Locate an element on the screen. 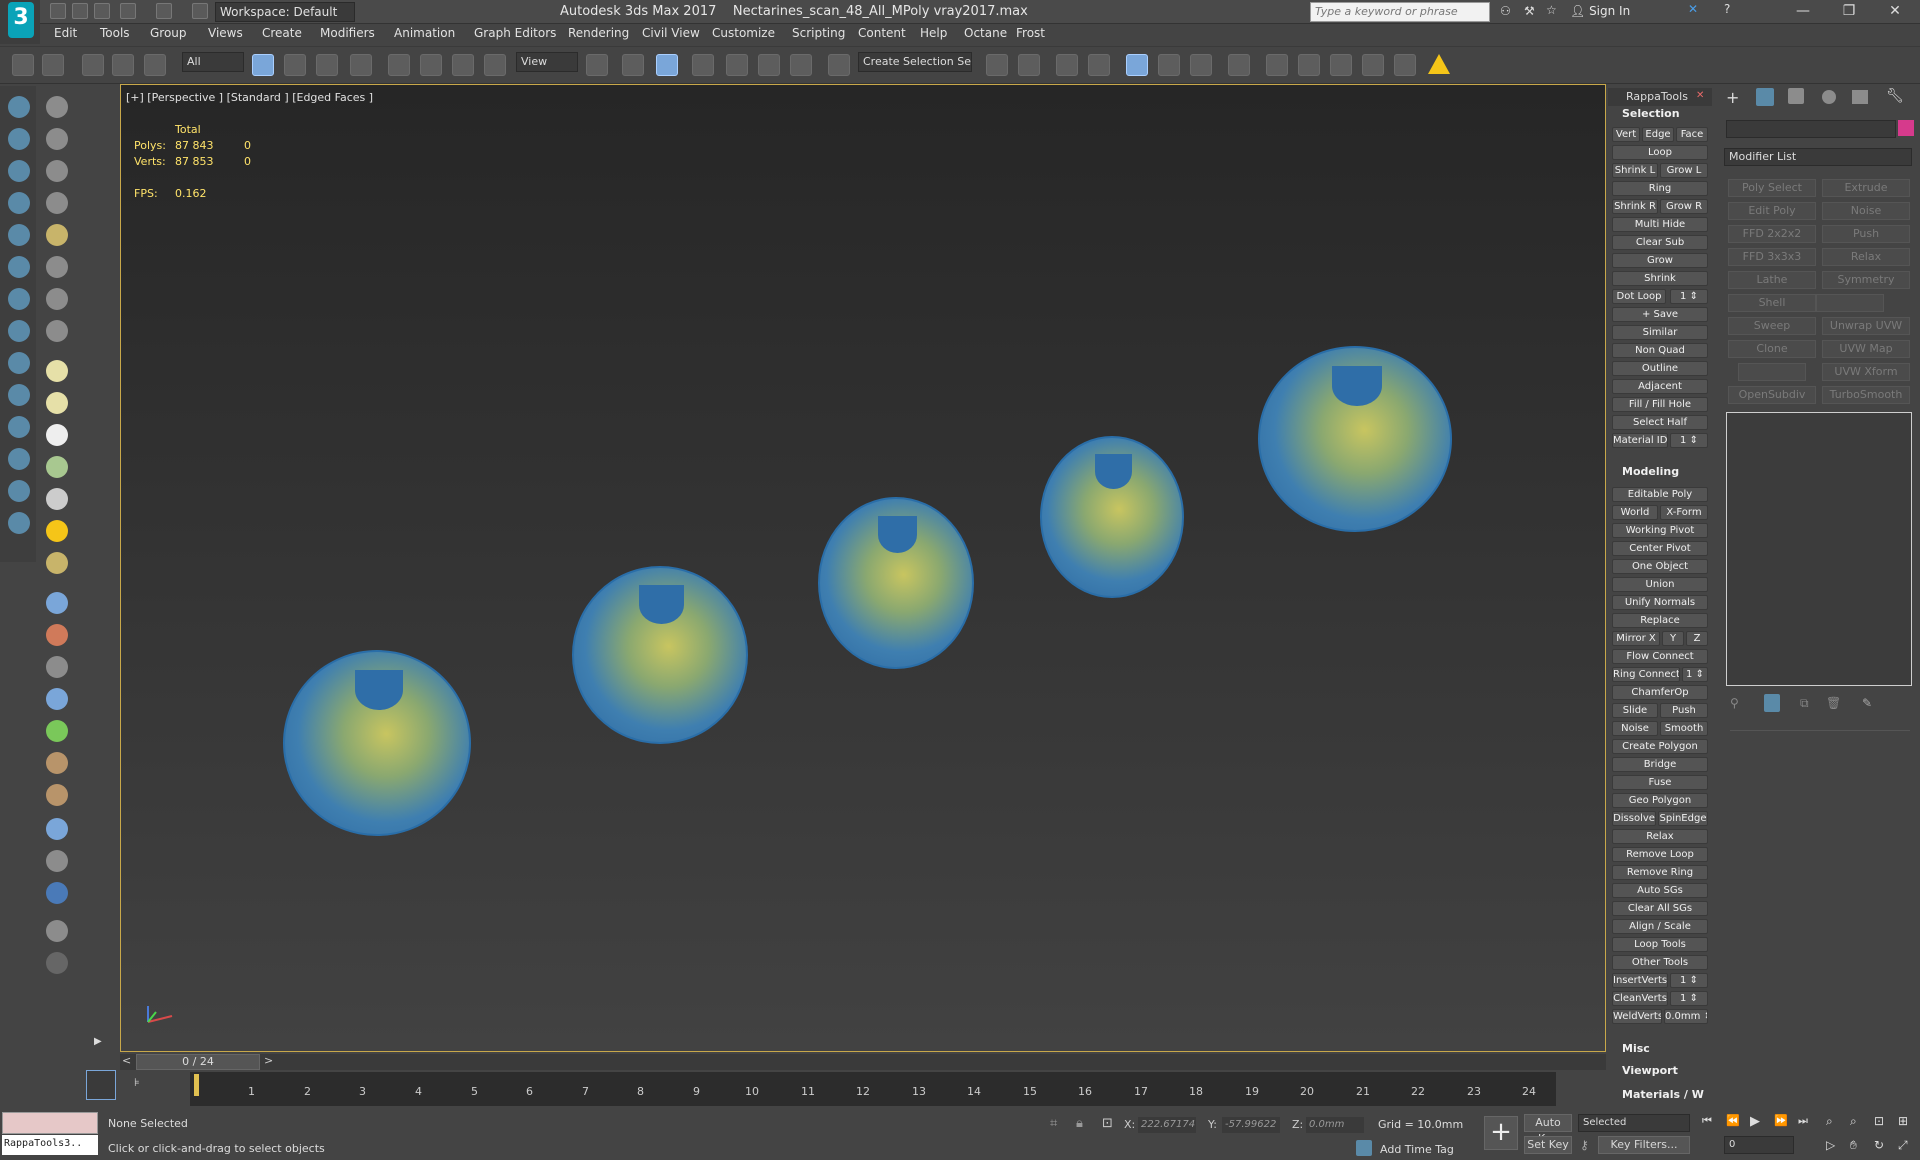 The width and height of the screenshot is (1920, 1160). track-bar is located at coordinates (873, 1089).